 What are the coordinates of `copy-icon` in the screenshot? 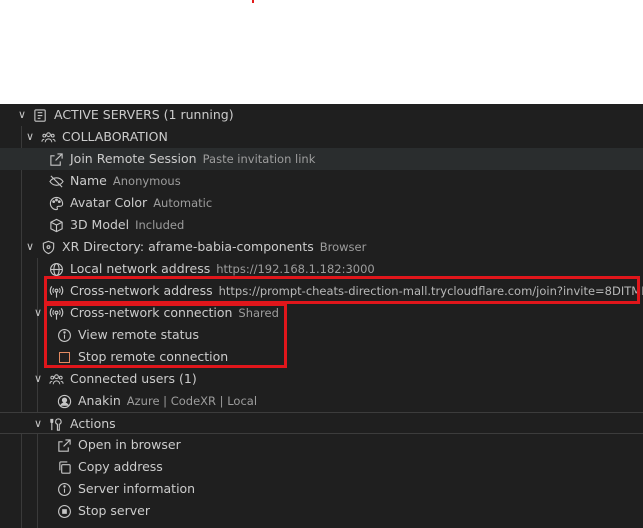 It's located at (64, 467).